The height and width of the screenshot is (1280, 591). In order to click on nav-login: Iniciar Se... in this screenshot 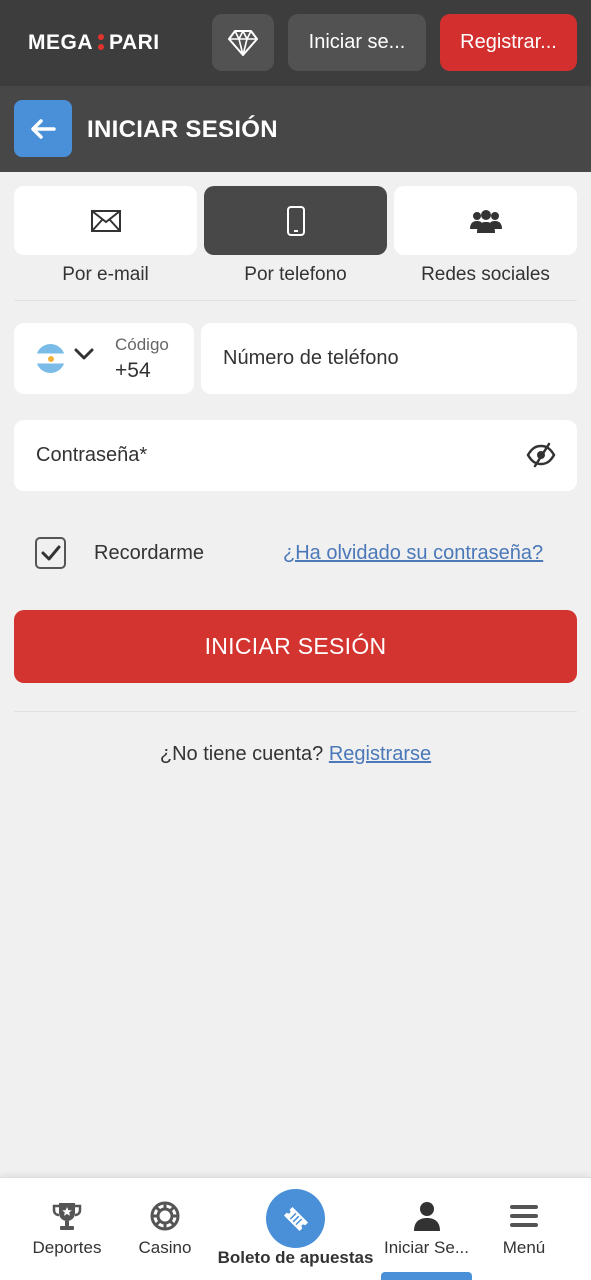, I will do `click(426, 1229)`.